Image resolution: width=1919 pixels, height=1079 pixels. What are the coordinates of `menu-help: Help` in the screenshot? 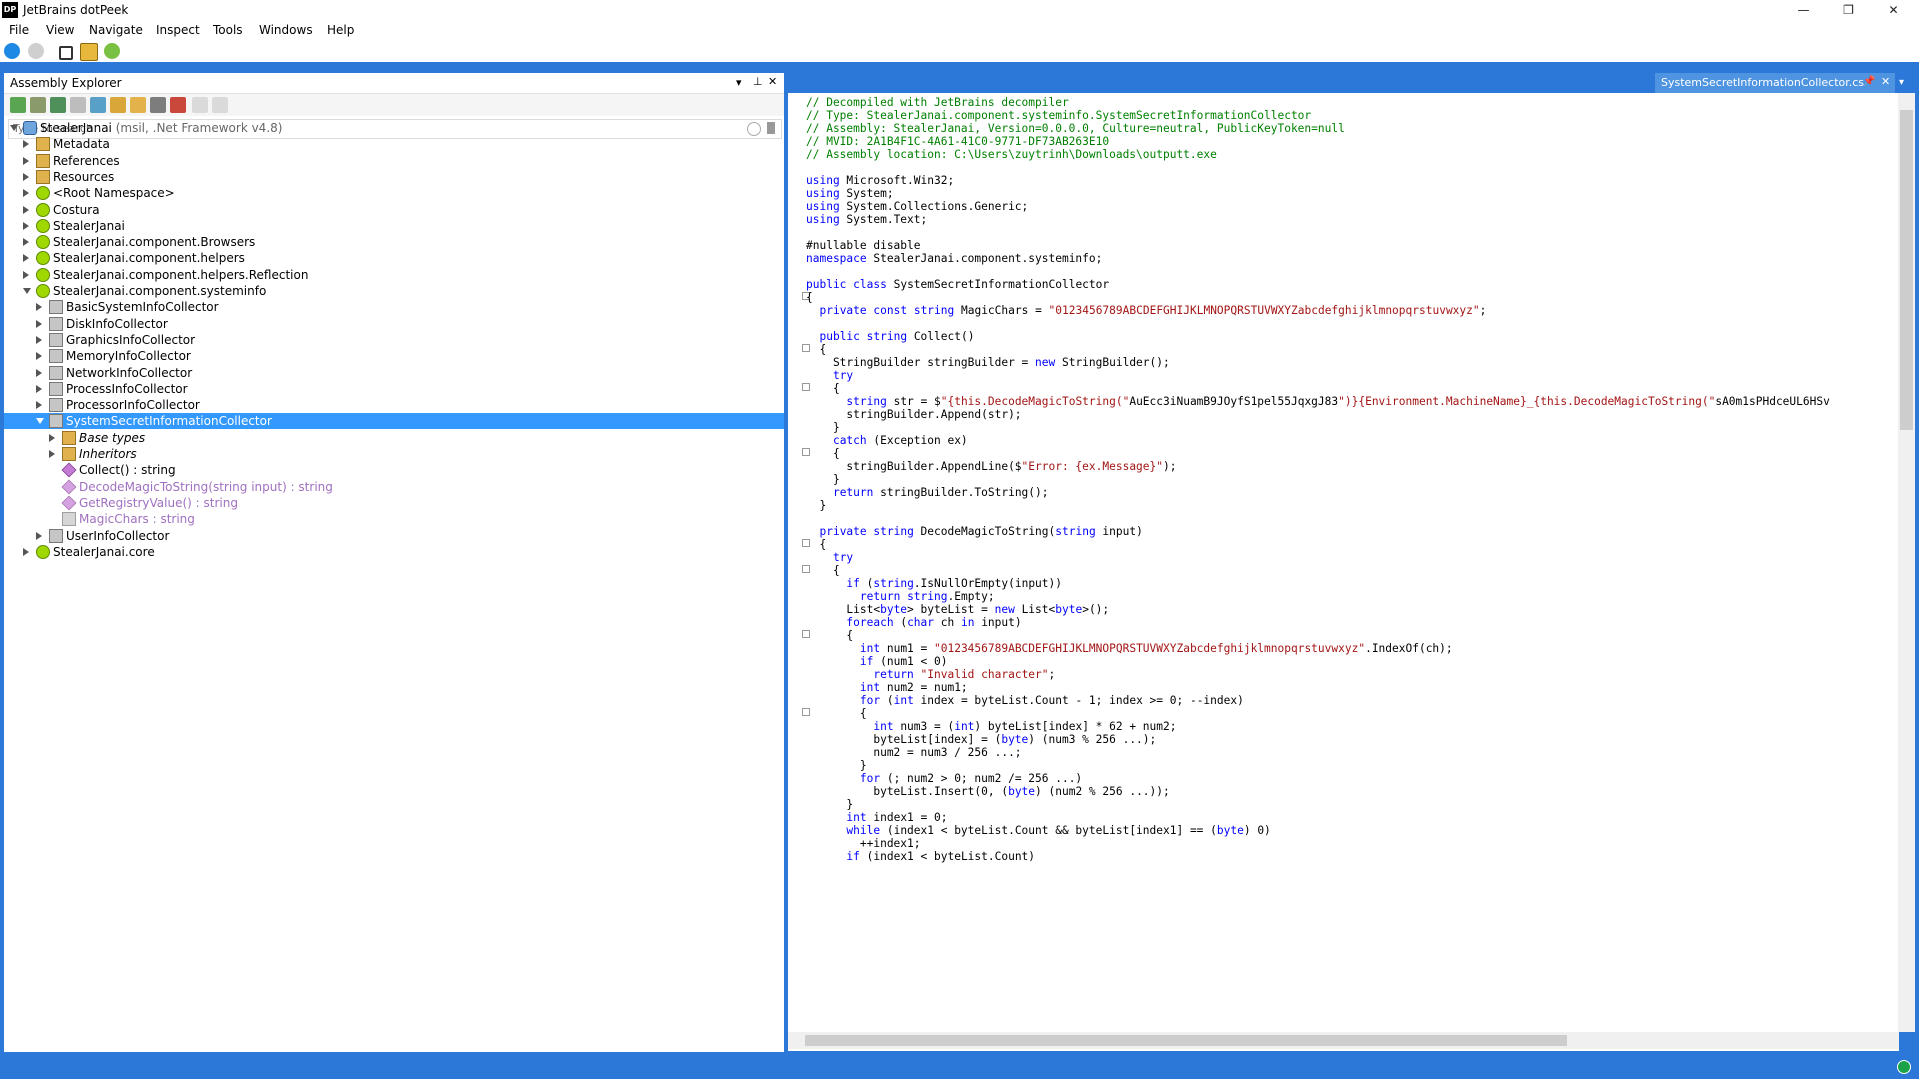 It's located at (340, 30).